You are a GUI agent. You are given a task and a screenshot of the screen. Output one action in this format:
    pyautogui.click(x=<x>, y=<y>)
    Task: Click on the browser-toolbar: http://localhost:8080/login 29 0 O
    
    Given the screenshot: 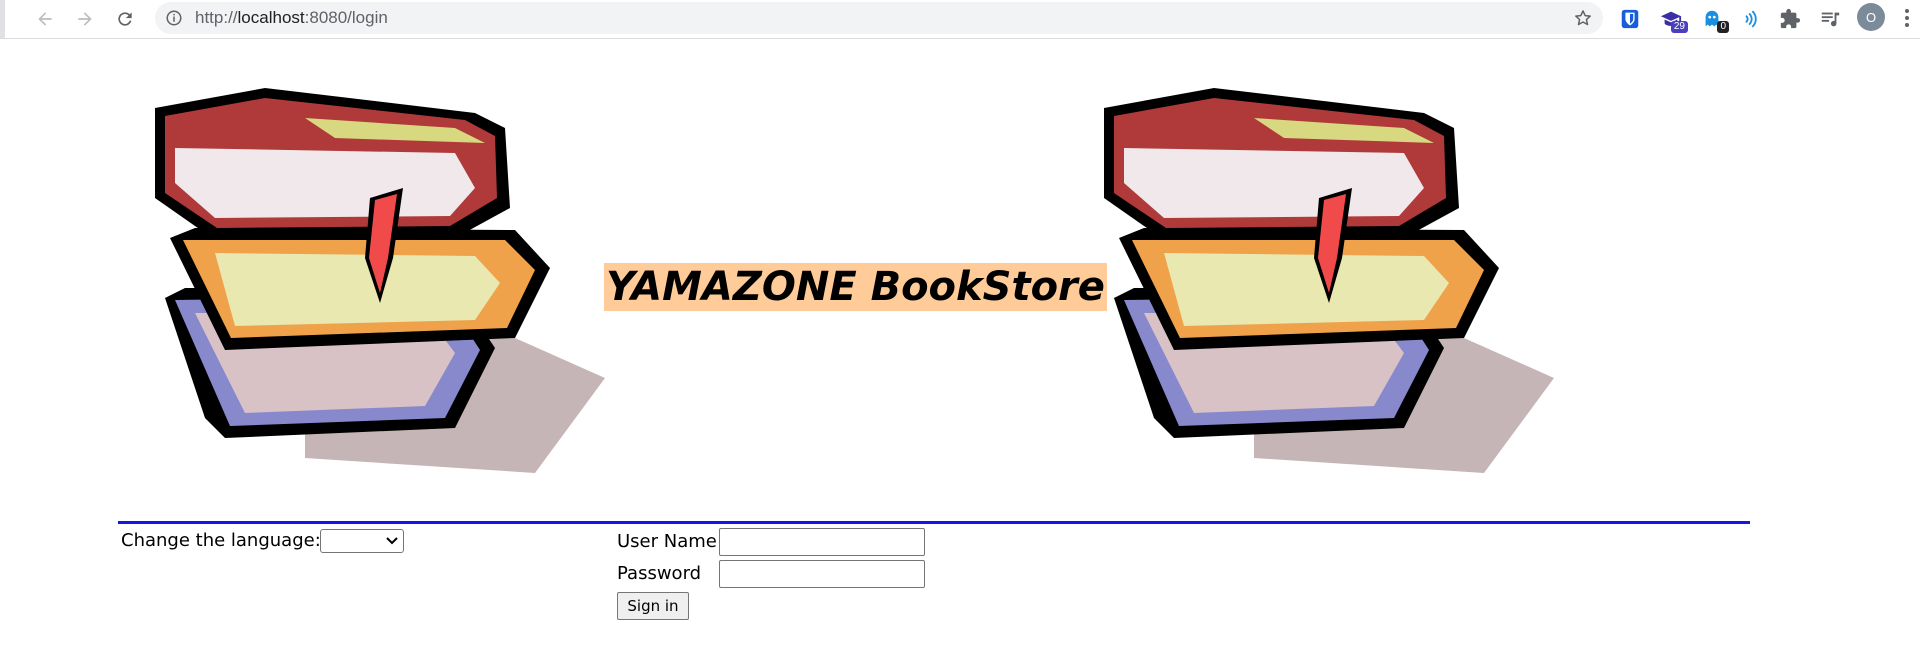 What is the action you would take?
    pyautogui.click(x=960, y=19)
    